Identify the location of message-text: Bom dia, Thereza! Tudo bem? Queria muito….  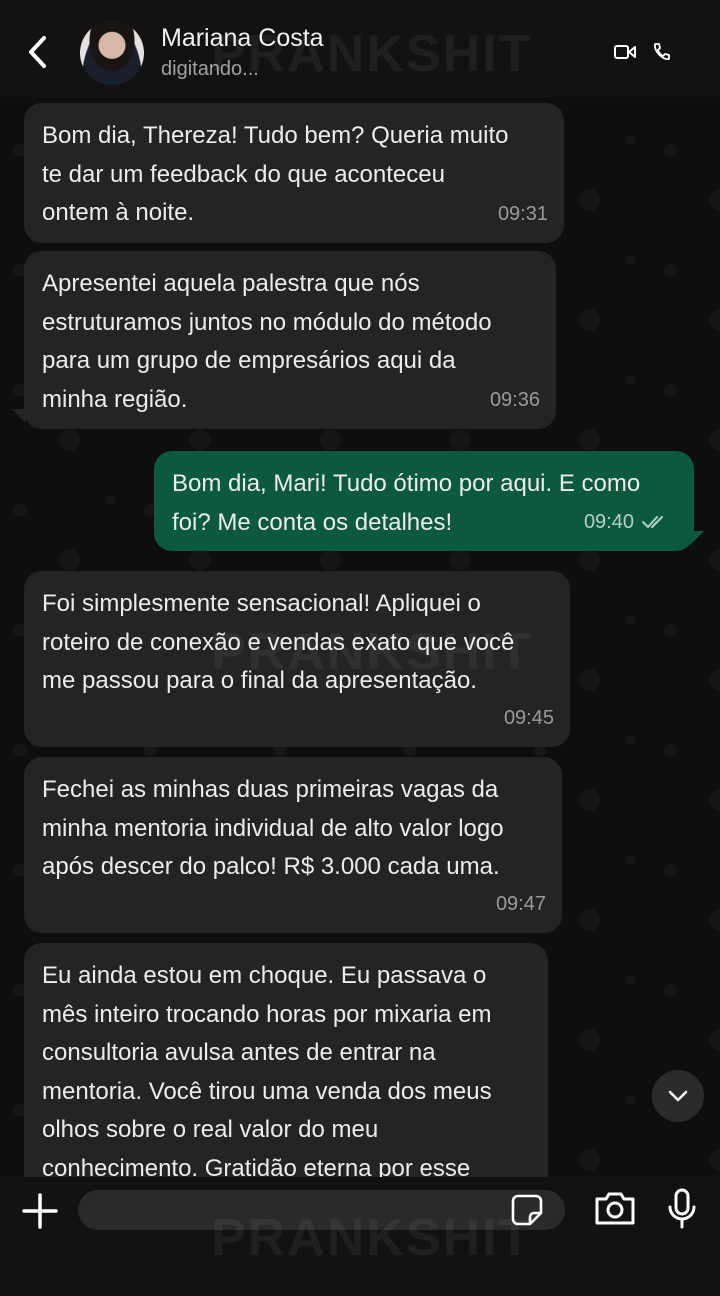
(275, 174).